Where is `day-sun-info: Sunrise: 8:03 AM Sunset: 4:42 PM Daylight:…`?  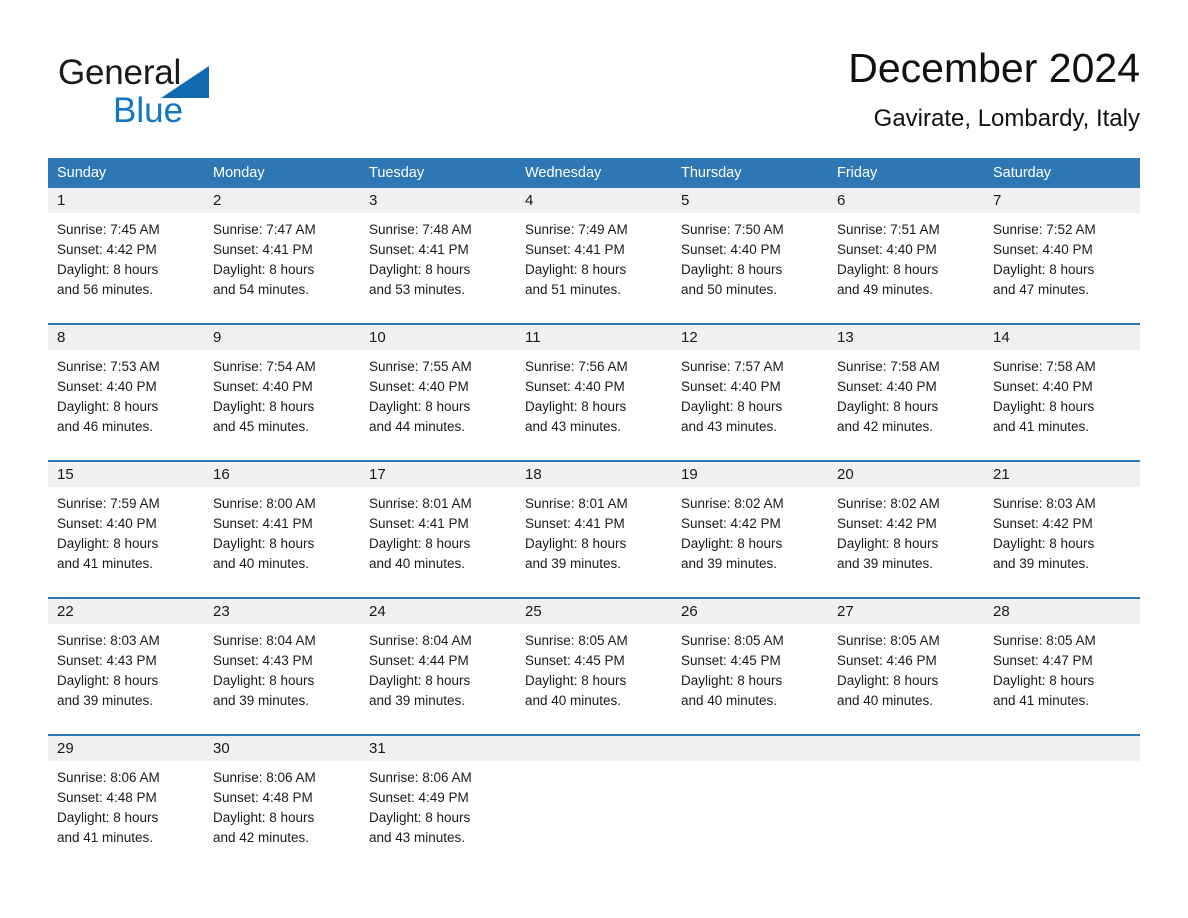 day-sun-info: Sunrise: 8:03 AM Sunset: 4:42 PM Daylight:… is located at coordinates (1062, 530).